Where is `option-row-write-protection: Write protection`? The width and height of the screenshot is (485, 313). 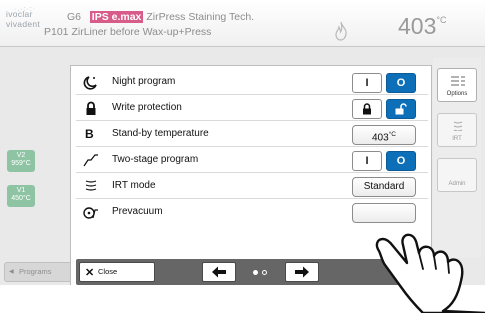
option-row-write-protection: Write protection is located at coordinates (252, 108).